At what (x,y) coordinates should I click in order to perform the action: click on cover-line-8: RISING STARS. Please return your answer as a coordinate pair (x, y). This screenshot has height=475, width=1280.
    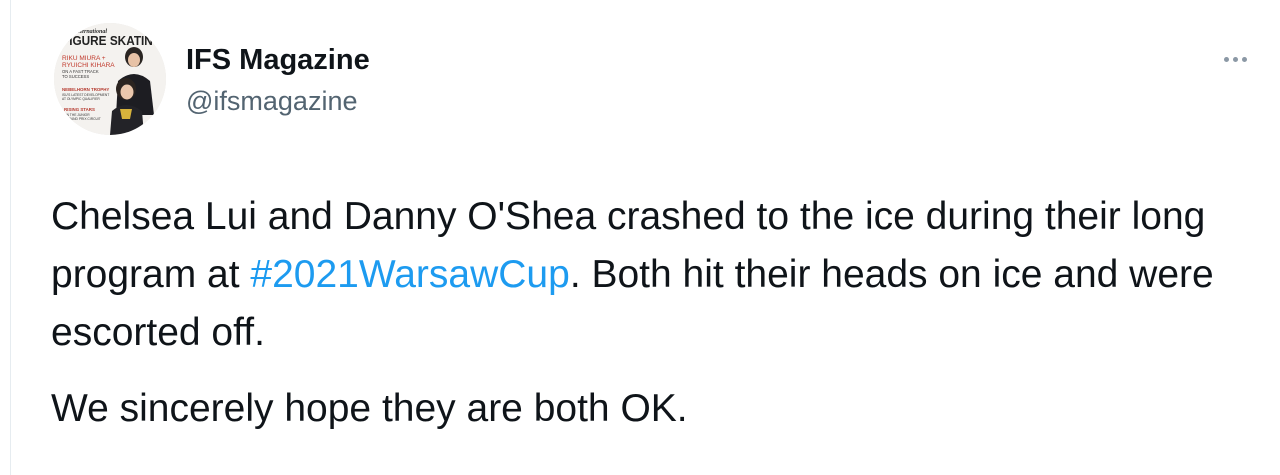
    Looking at the image, I should click on (79, 109).